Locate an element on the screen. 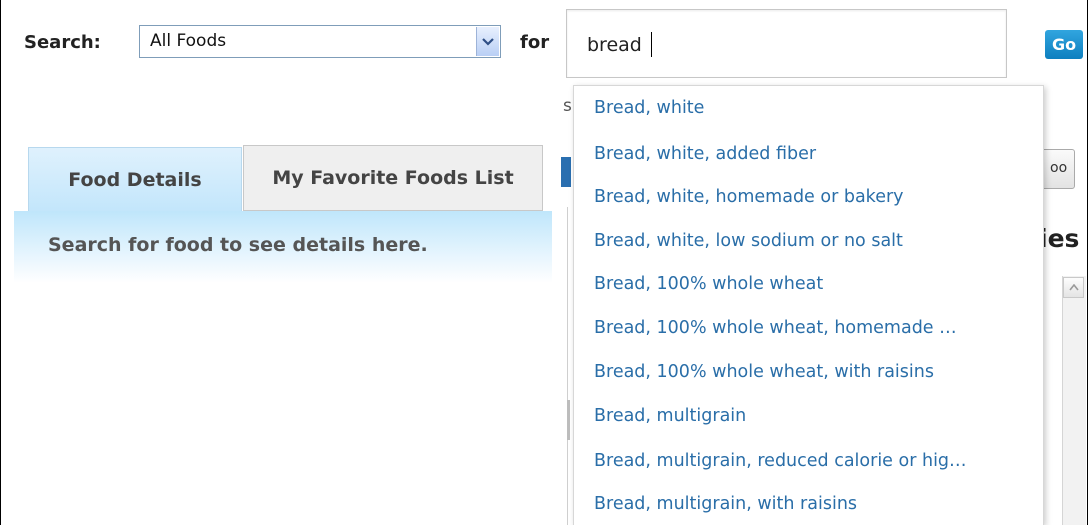  background-heading-fragment: ies is located at coordinates (1059, 238).